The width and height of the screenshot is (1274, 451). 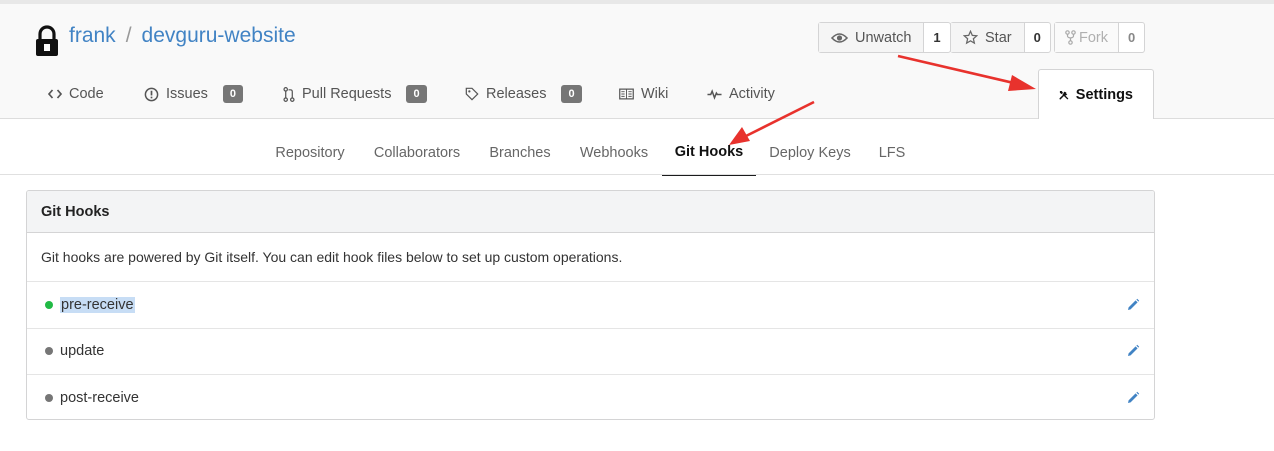 What do you see at coordinates (590, 352) in the screenshot?
I see `hook-row: update` at bounding box center [590, 352].